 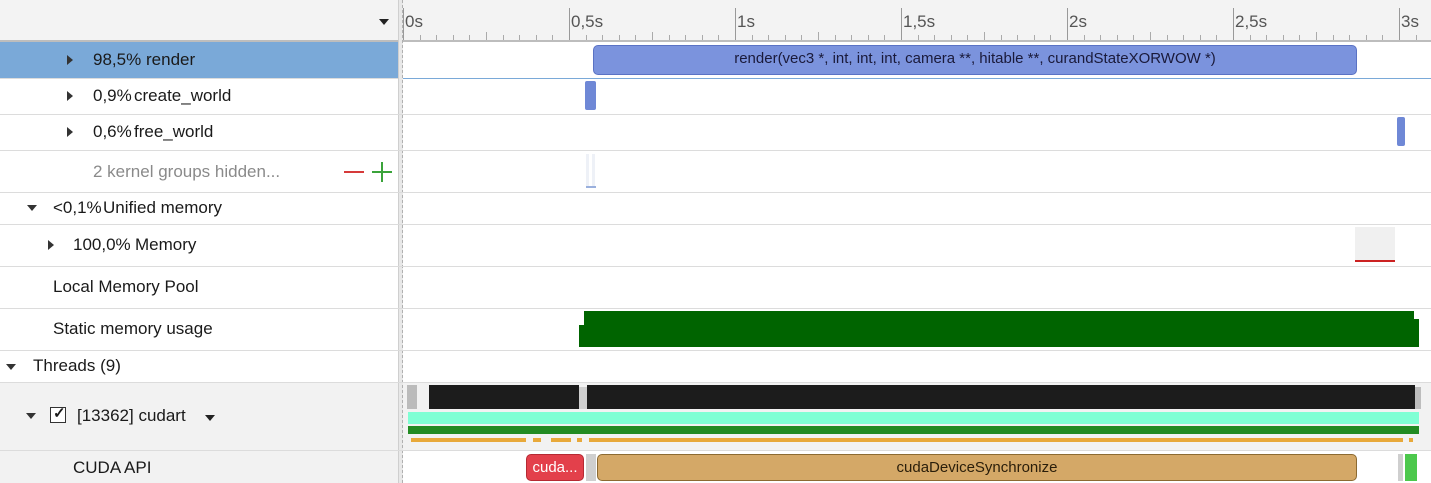 What do you see at coordinates (1375, 261) in the screenshot?
I see `memory-transfer-line` at bounding box center [1375, 261].